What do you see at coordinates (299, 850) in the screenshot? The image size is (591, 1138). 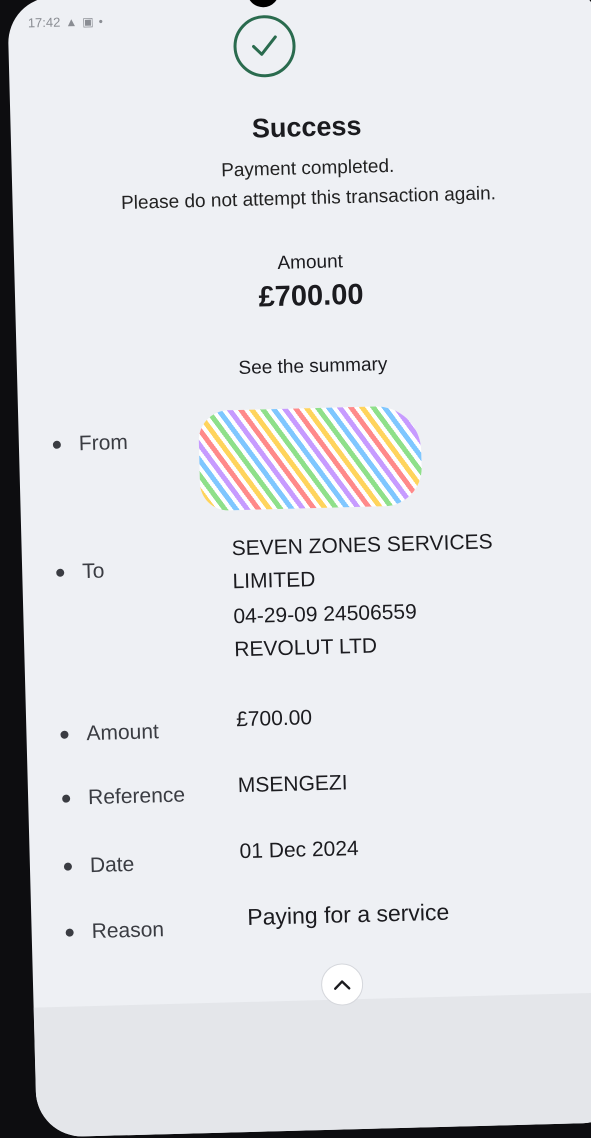 I see `date-value: 01 Dec 2024` at bounding box center [299, 850].